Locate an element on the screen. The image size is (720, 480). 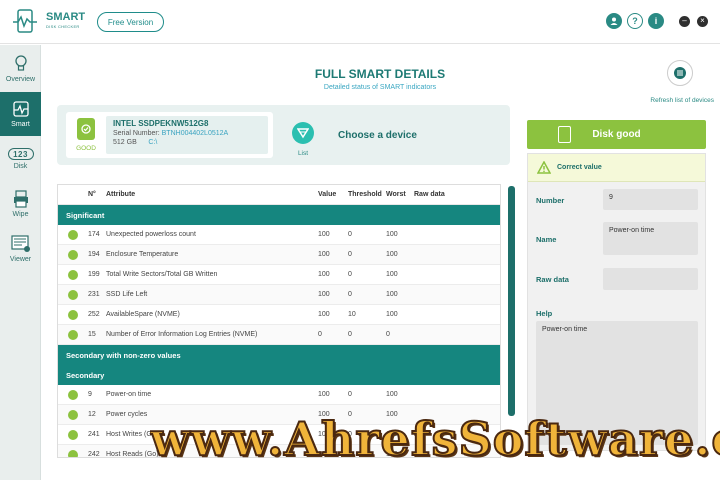
col-threshold: Threshold is located at coordinates (367, 194).